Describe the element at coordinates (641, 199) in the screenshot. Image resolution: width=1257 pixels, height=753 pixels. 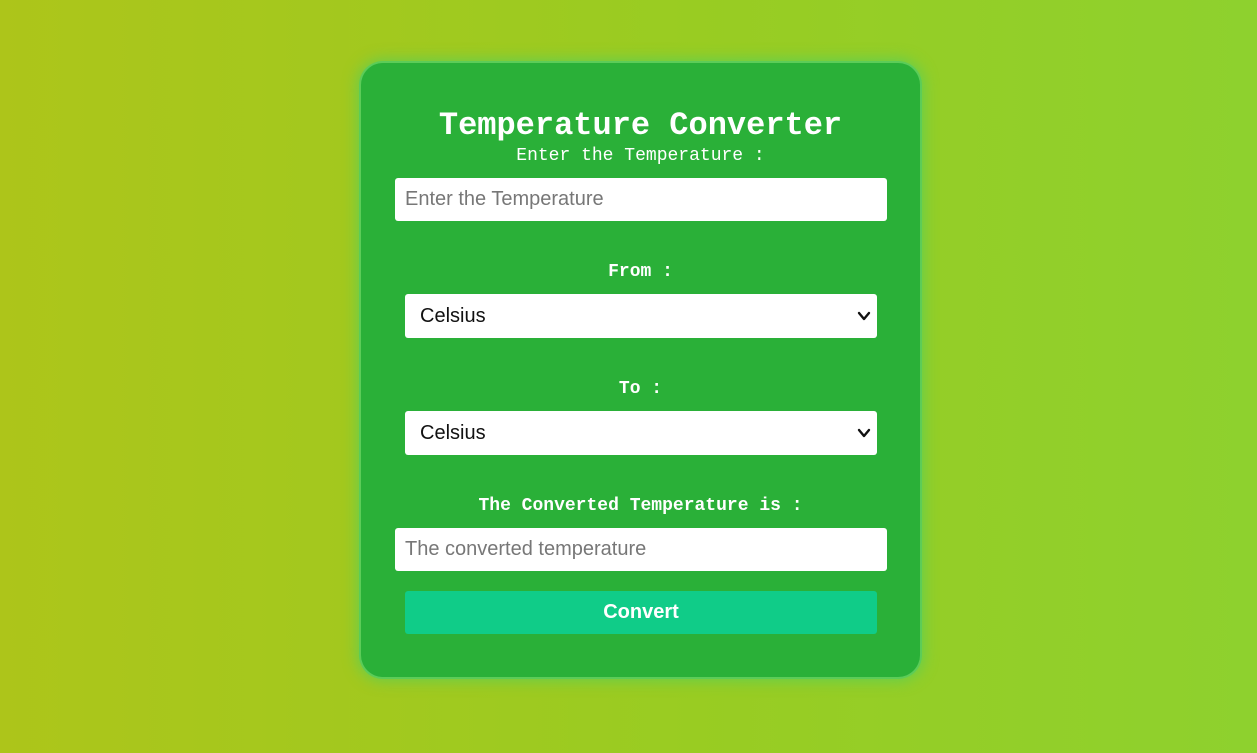
I see `temperature-input` at that location.